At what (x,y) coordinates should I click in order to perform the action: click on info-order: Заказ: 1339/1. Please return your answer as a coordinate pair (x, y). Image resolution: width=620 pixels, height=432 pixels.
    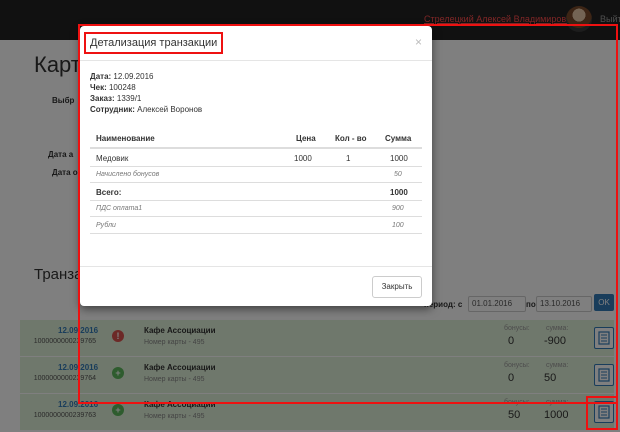
    Looking at the image, I should click on (115, 98).